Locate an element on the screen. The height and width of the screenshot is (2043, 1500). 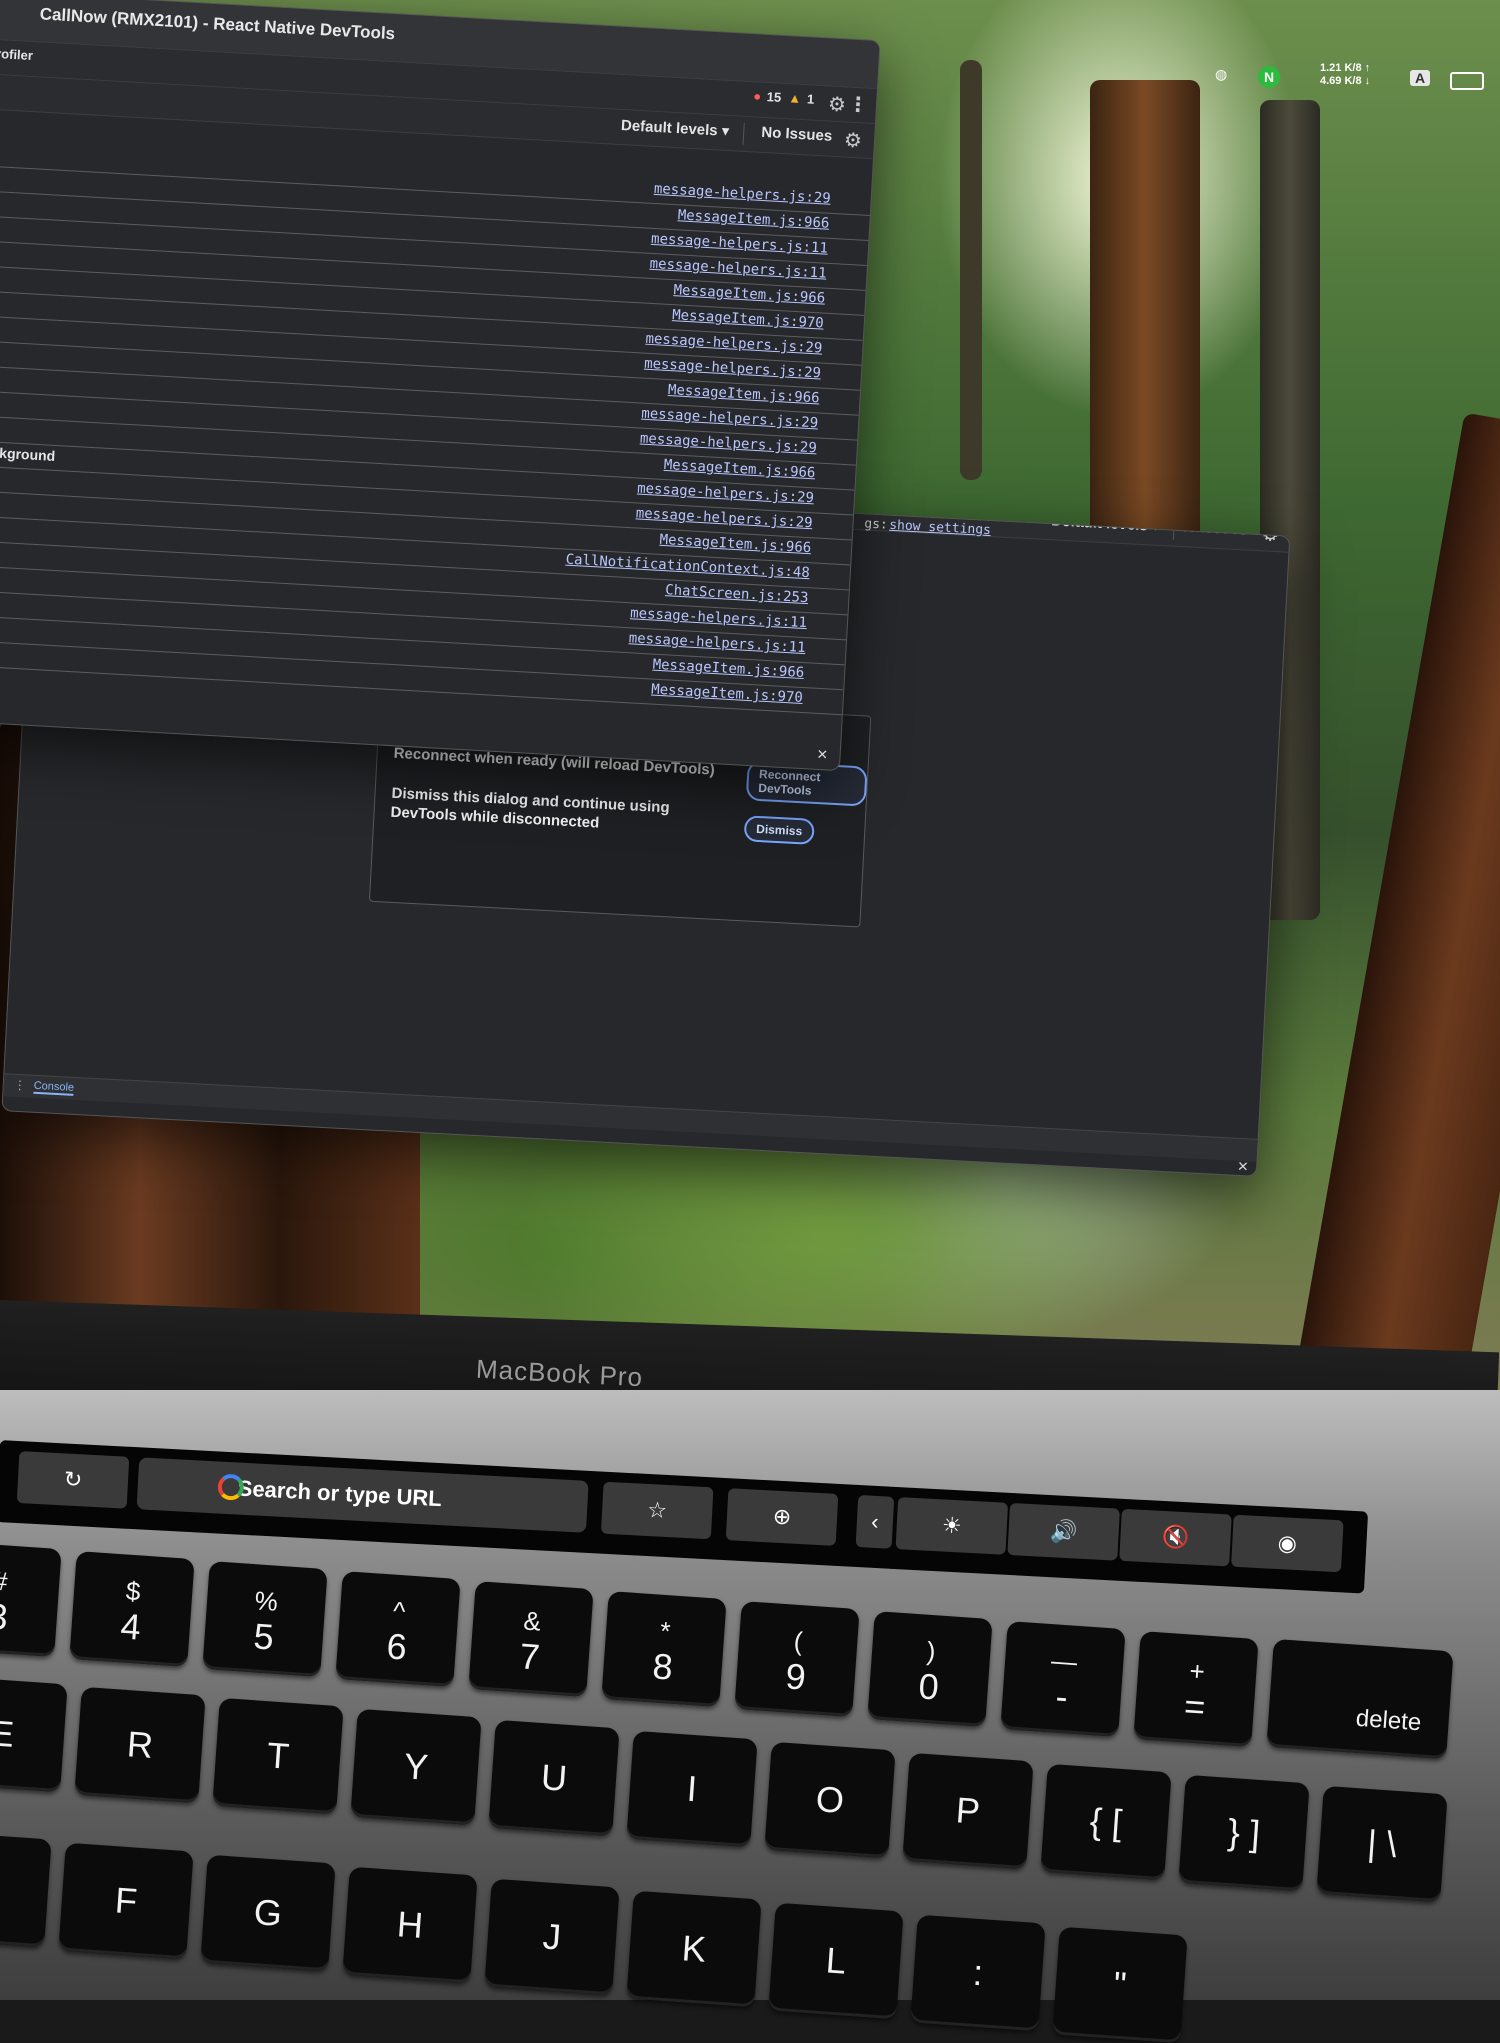
key-3: Y is located at coordinates (416, 1767).